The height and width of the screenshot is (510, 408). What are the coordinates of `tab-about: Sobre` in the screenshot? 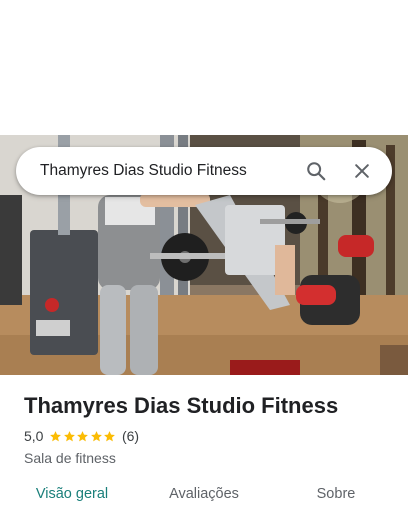 It's located at (336, 494).